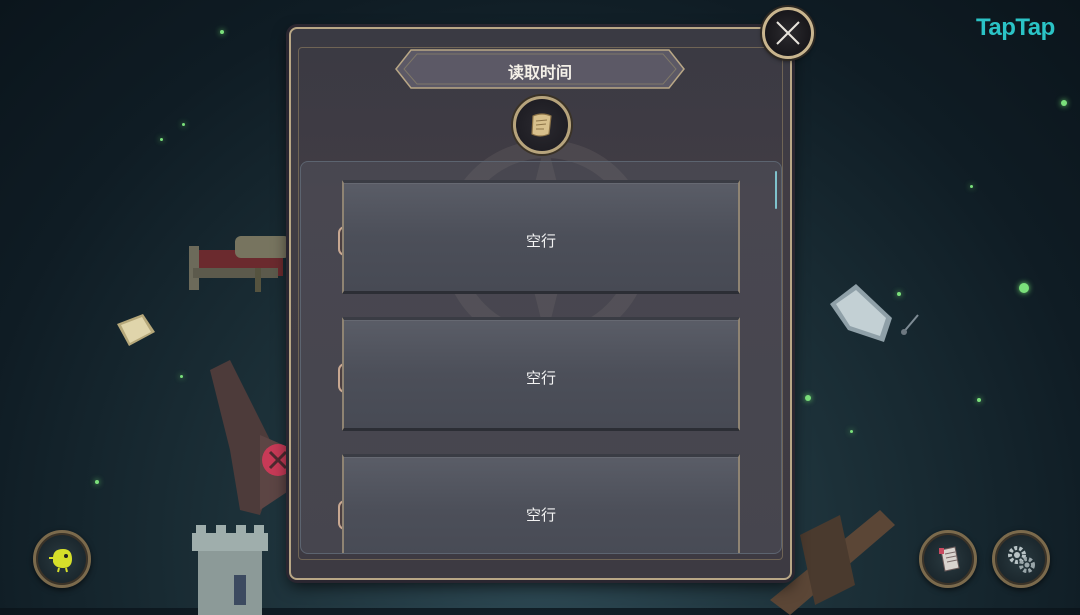 The height and width of the screenshot is (615, 1080). I want to click on floating-wedge, so click(252, 437).